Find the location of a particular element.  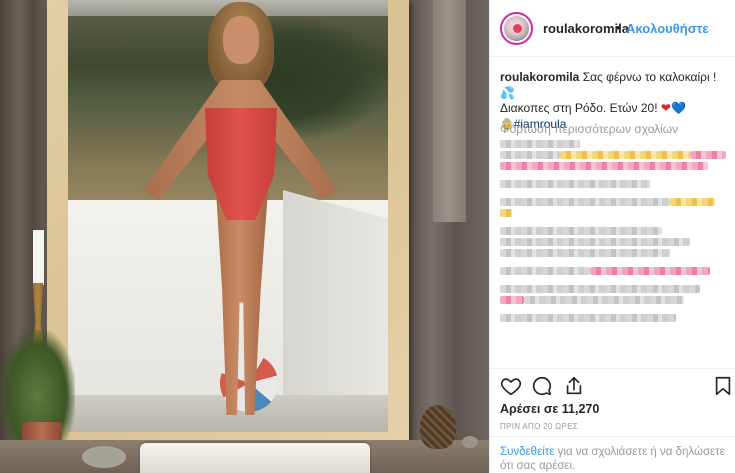

caption-text: Σας φέρνω το καλοκαίρι ! is located at coordinates (649, 77).